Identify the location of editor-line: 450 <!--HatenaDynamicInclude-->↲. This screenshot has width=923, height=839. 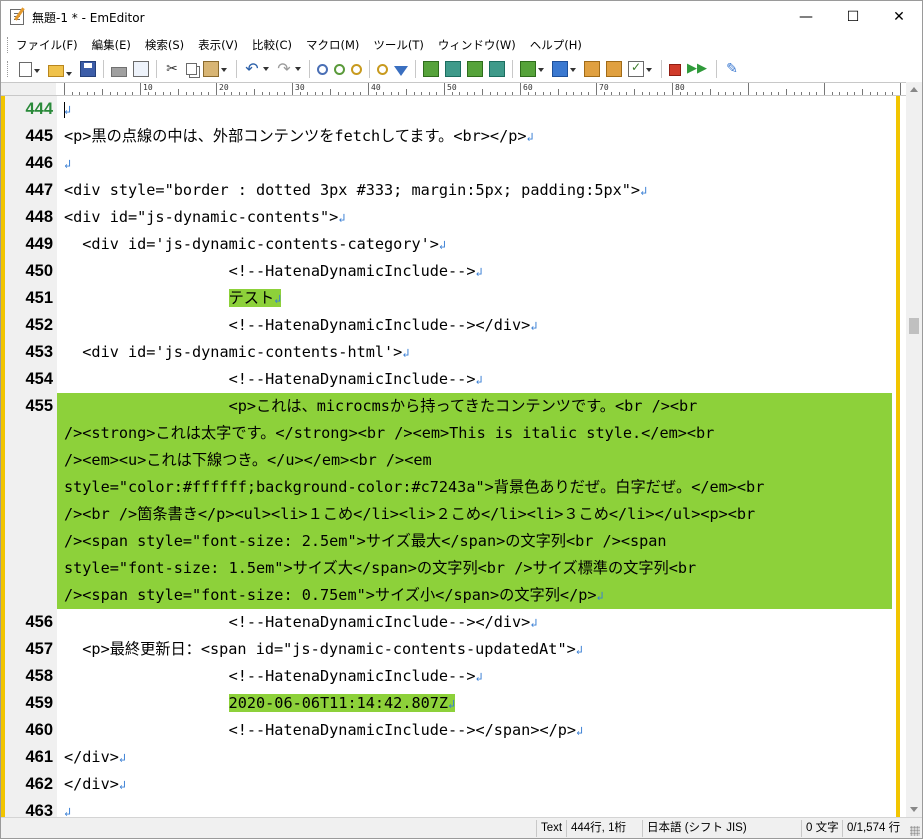
(448, 271).